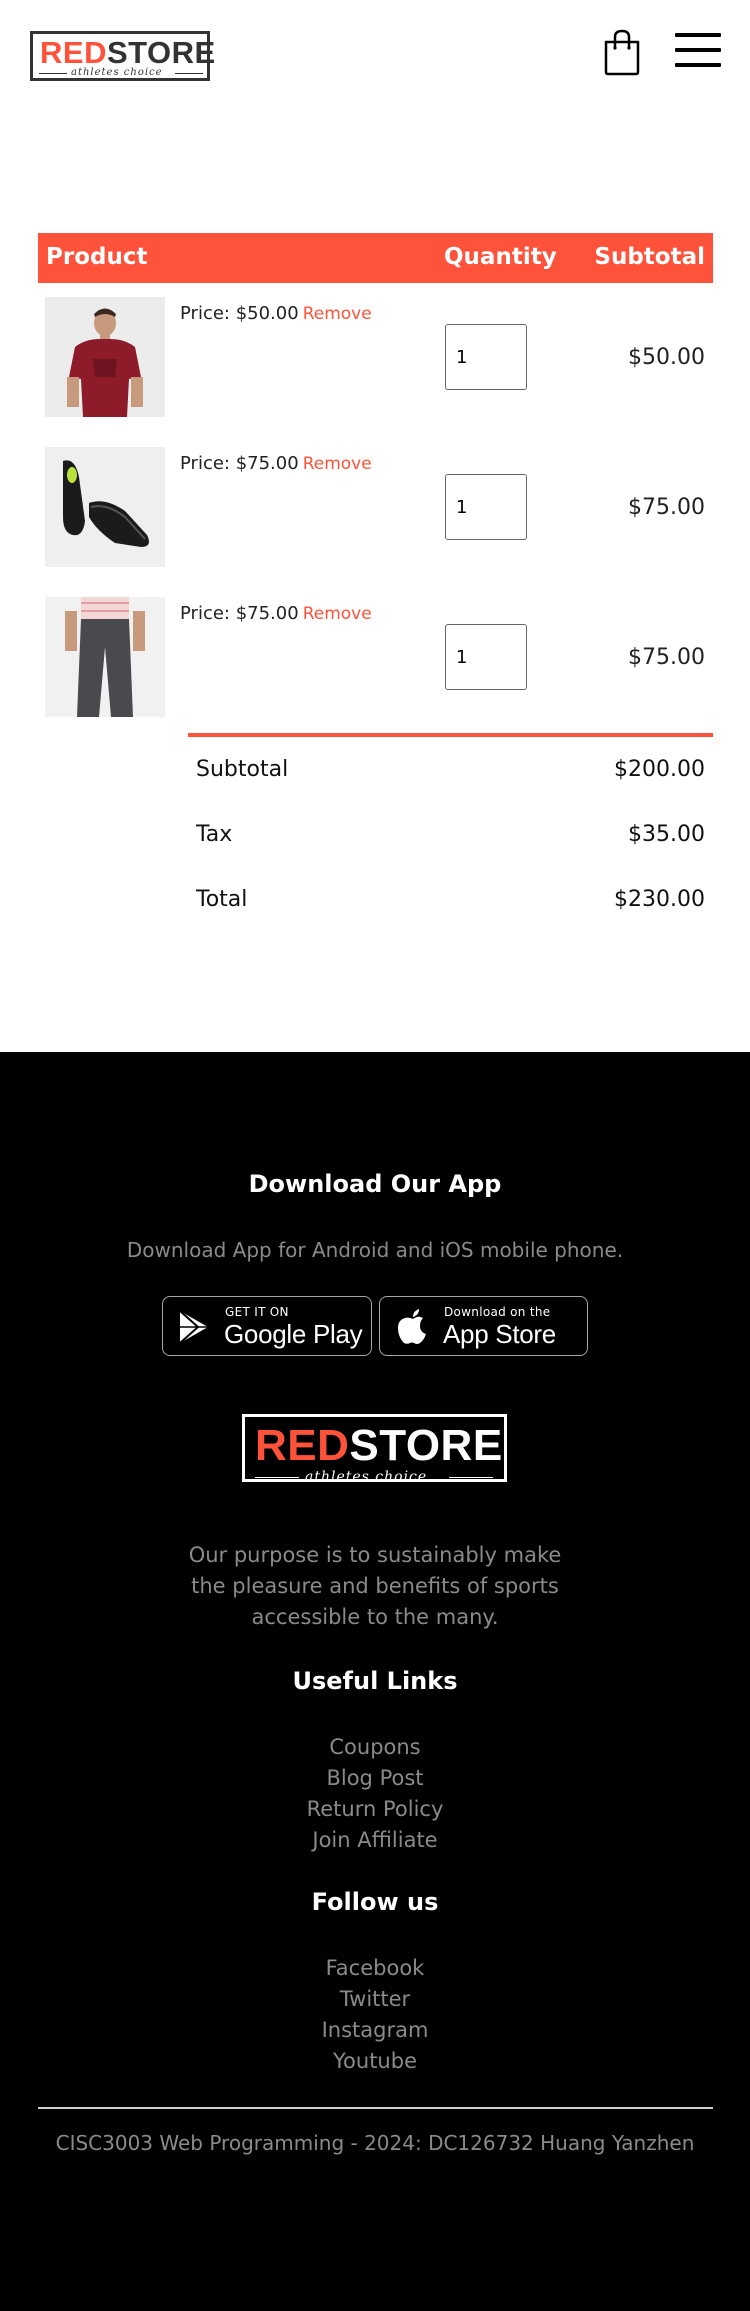 This screenshot has width=750, height=2311. What do you see at coordinates (375, 1999) in the screenshot?
I see `link-twitter: Twitter` at bounding box center [375, 1999].